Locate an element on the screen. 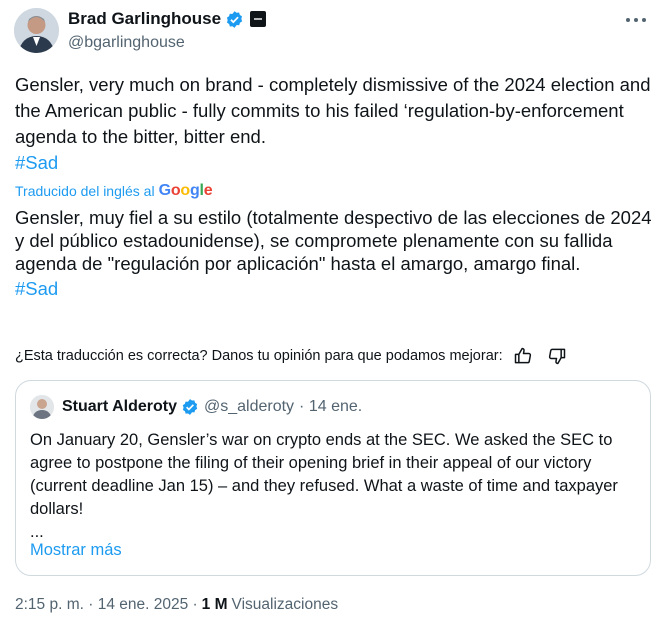 Image resolution: width=668 pixels, height=621 pixels. avatar is located at coordinates (36, 30).